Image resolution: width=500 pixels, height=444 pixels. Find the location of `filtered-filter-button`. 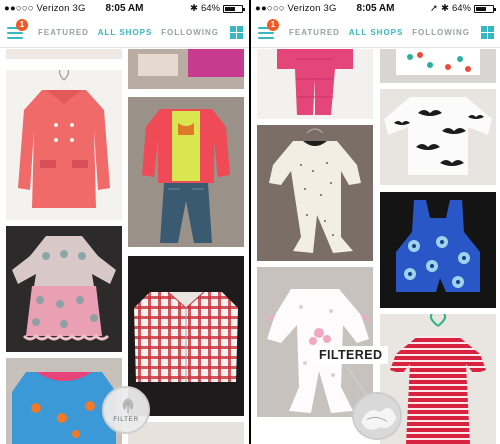

filtered-filter-button is located at coordinates (377, 416).